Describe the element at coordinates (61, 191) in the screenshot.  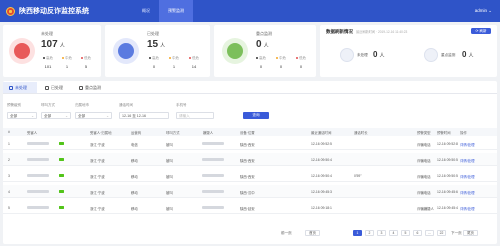
I see `status-badge` at that location.